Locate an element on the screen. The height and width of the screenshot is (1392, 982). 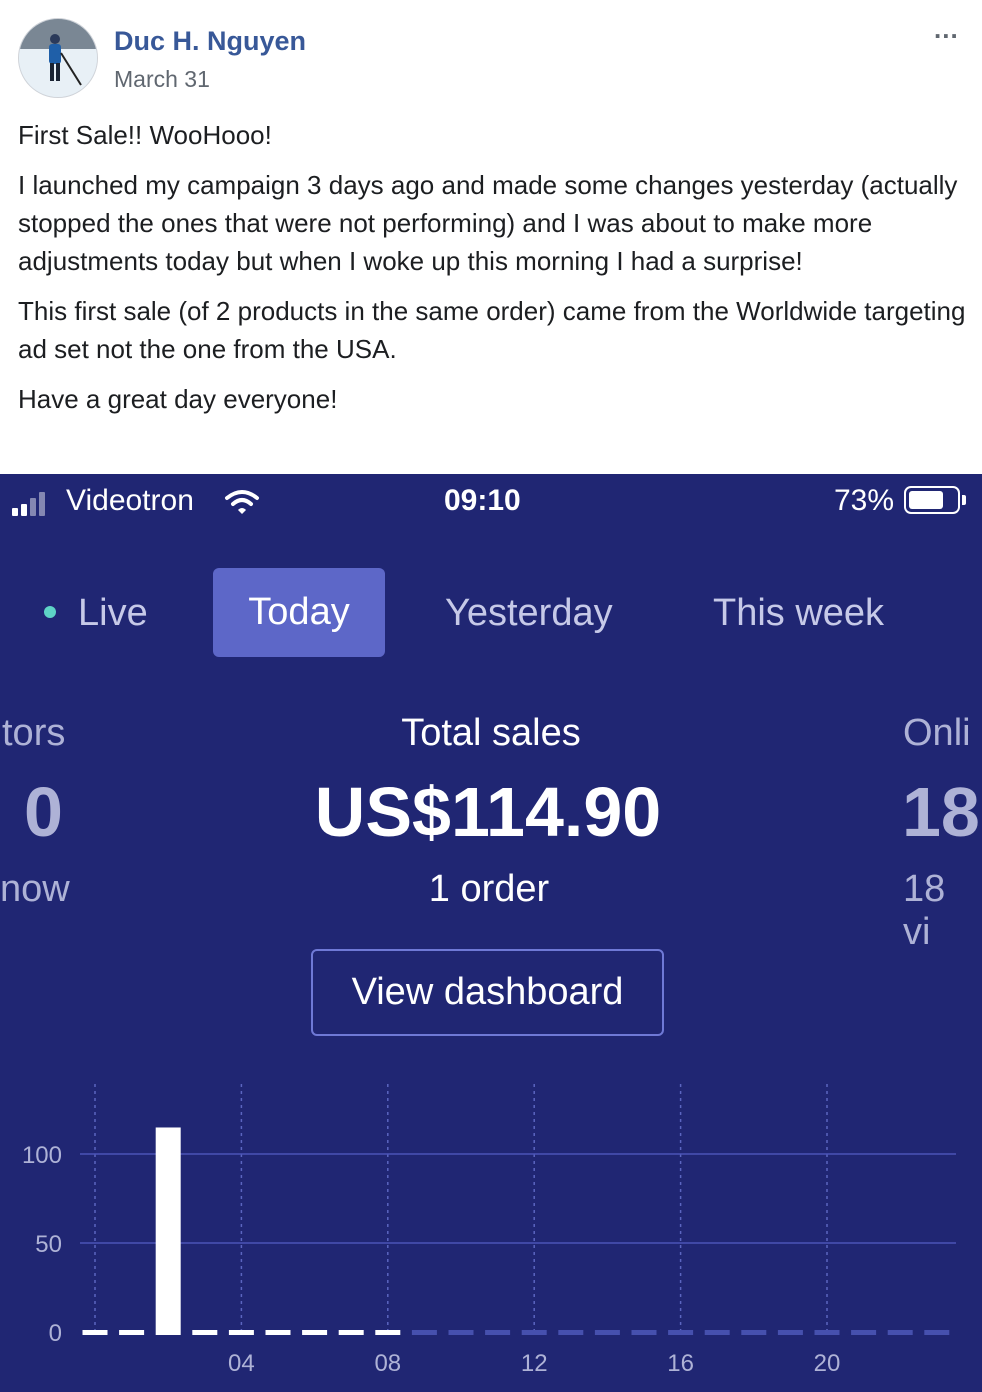
post-paragraph: First Sale!! WooHooo! is located at coordinates (145, 135).